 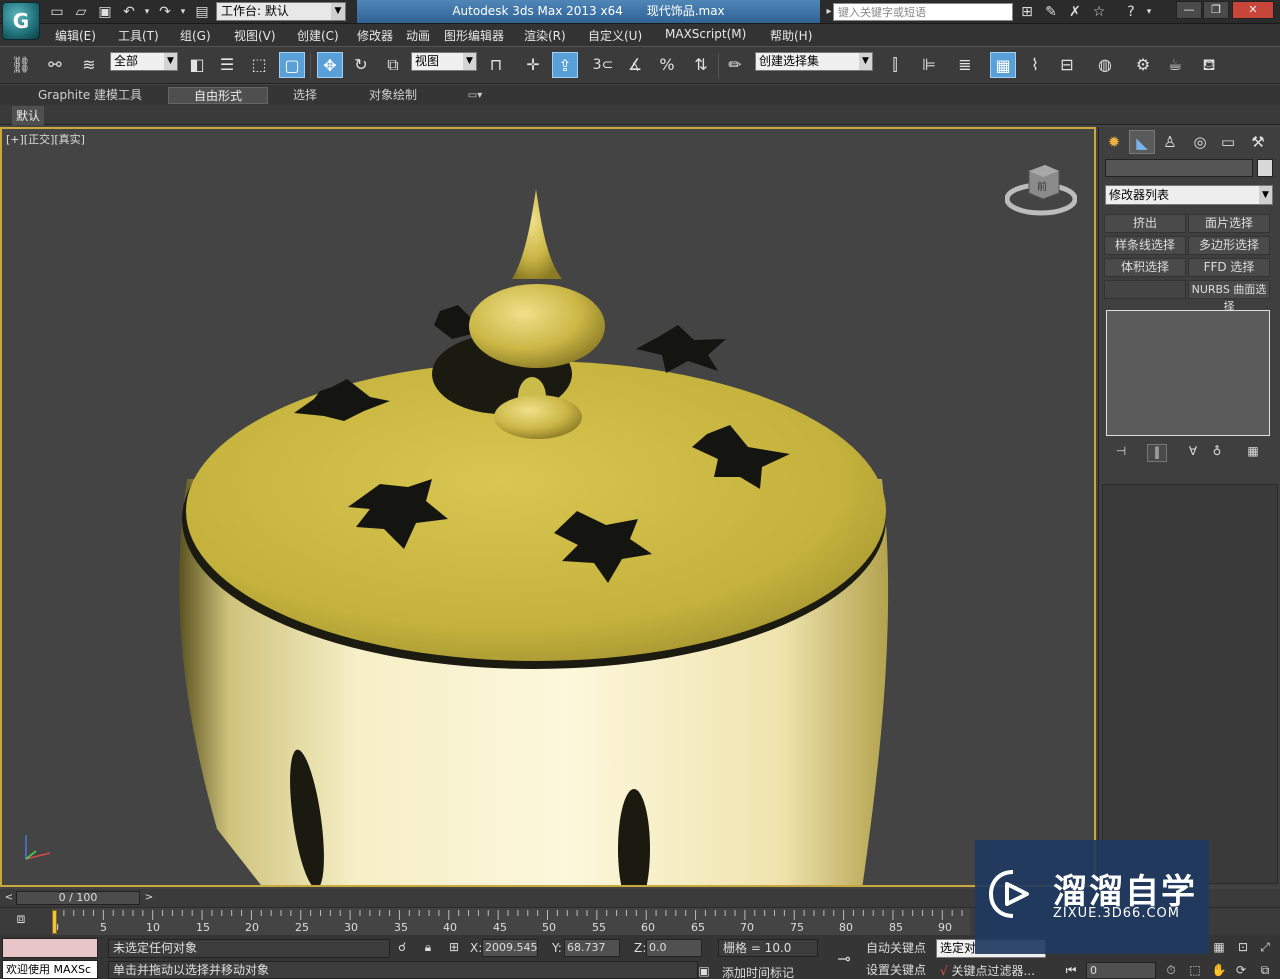 I want to click on help-dropdown-icon: ▾, so click(x=1149, y=12).